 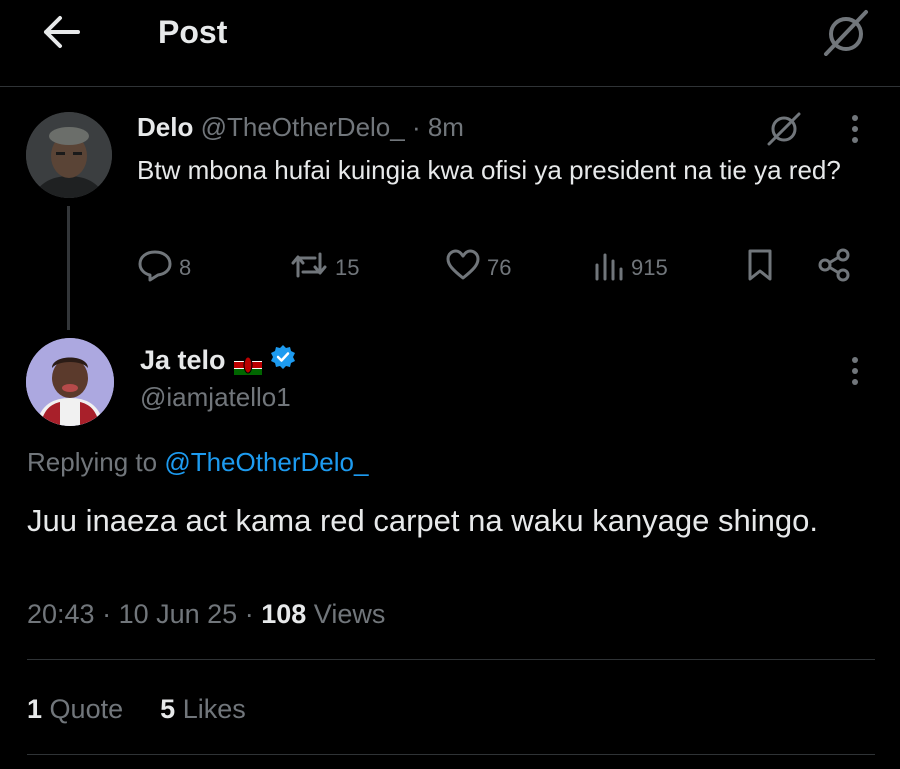 I want to click on back-arrow-icon, so click(x=62, y=32).